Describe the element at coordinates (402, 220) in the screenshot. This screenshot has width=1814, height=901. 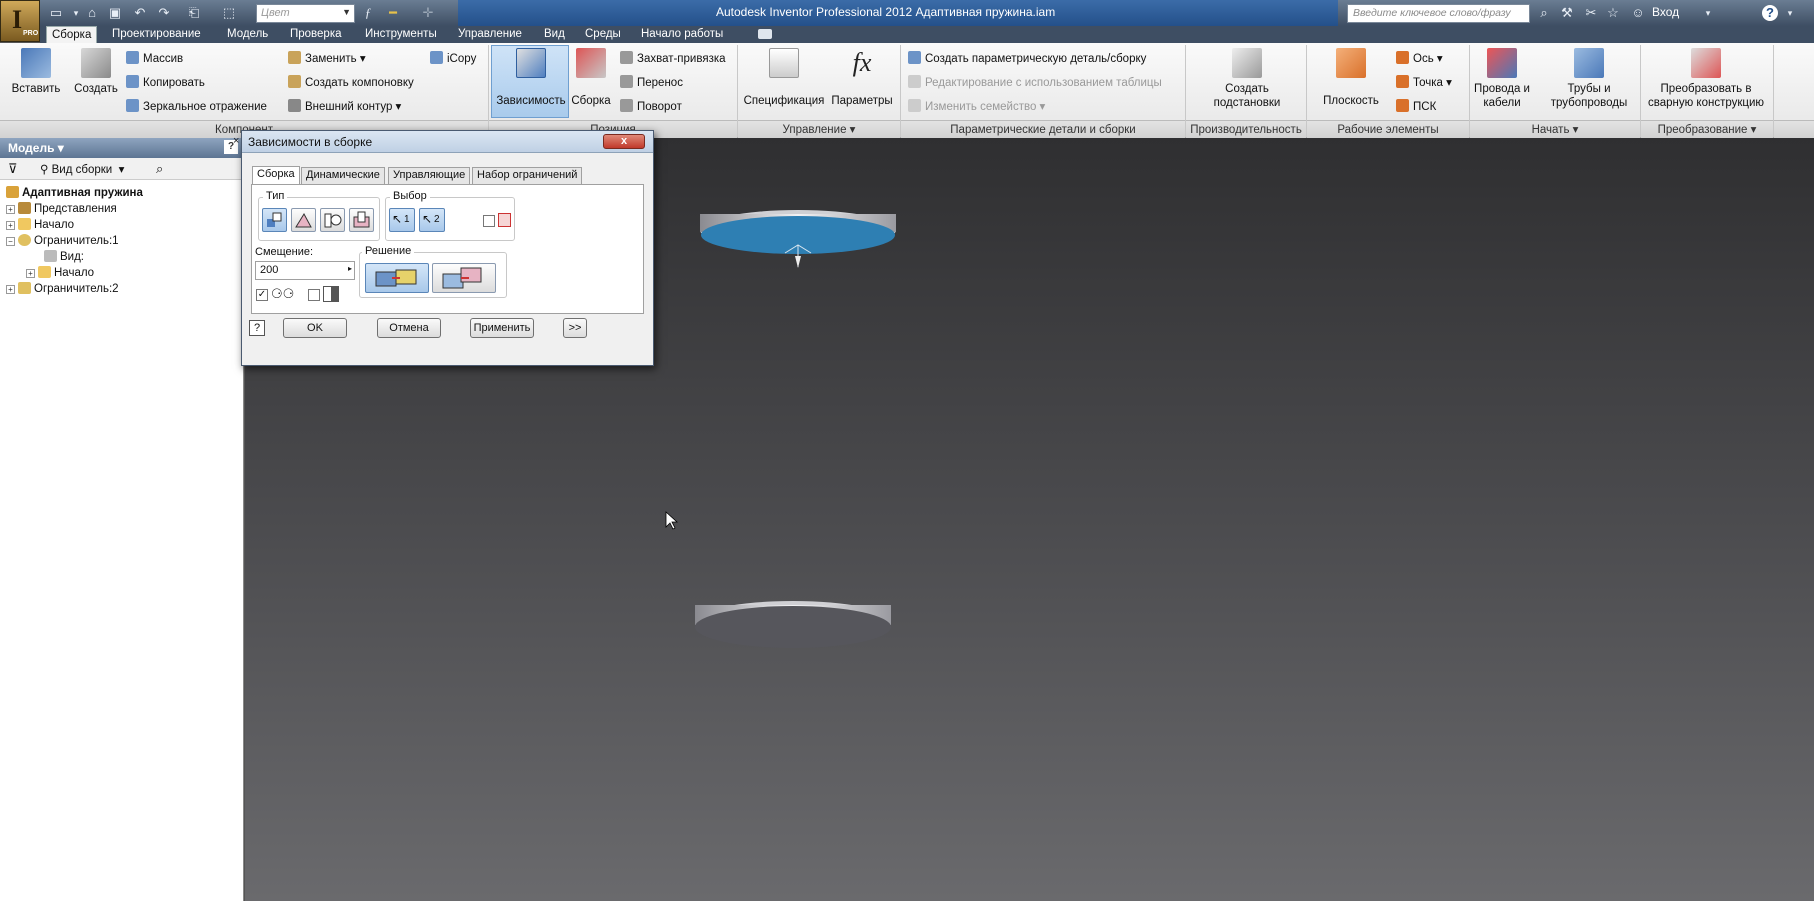
I see `select-first-button: ↖ 1` at that location.